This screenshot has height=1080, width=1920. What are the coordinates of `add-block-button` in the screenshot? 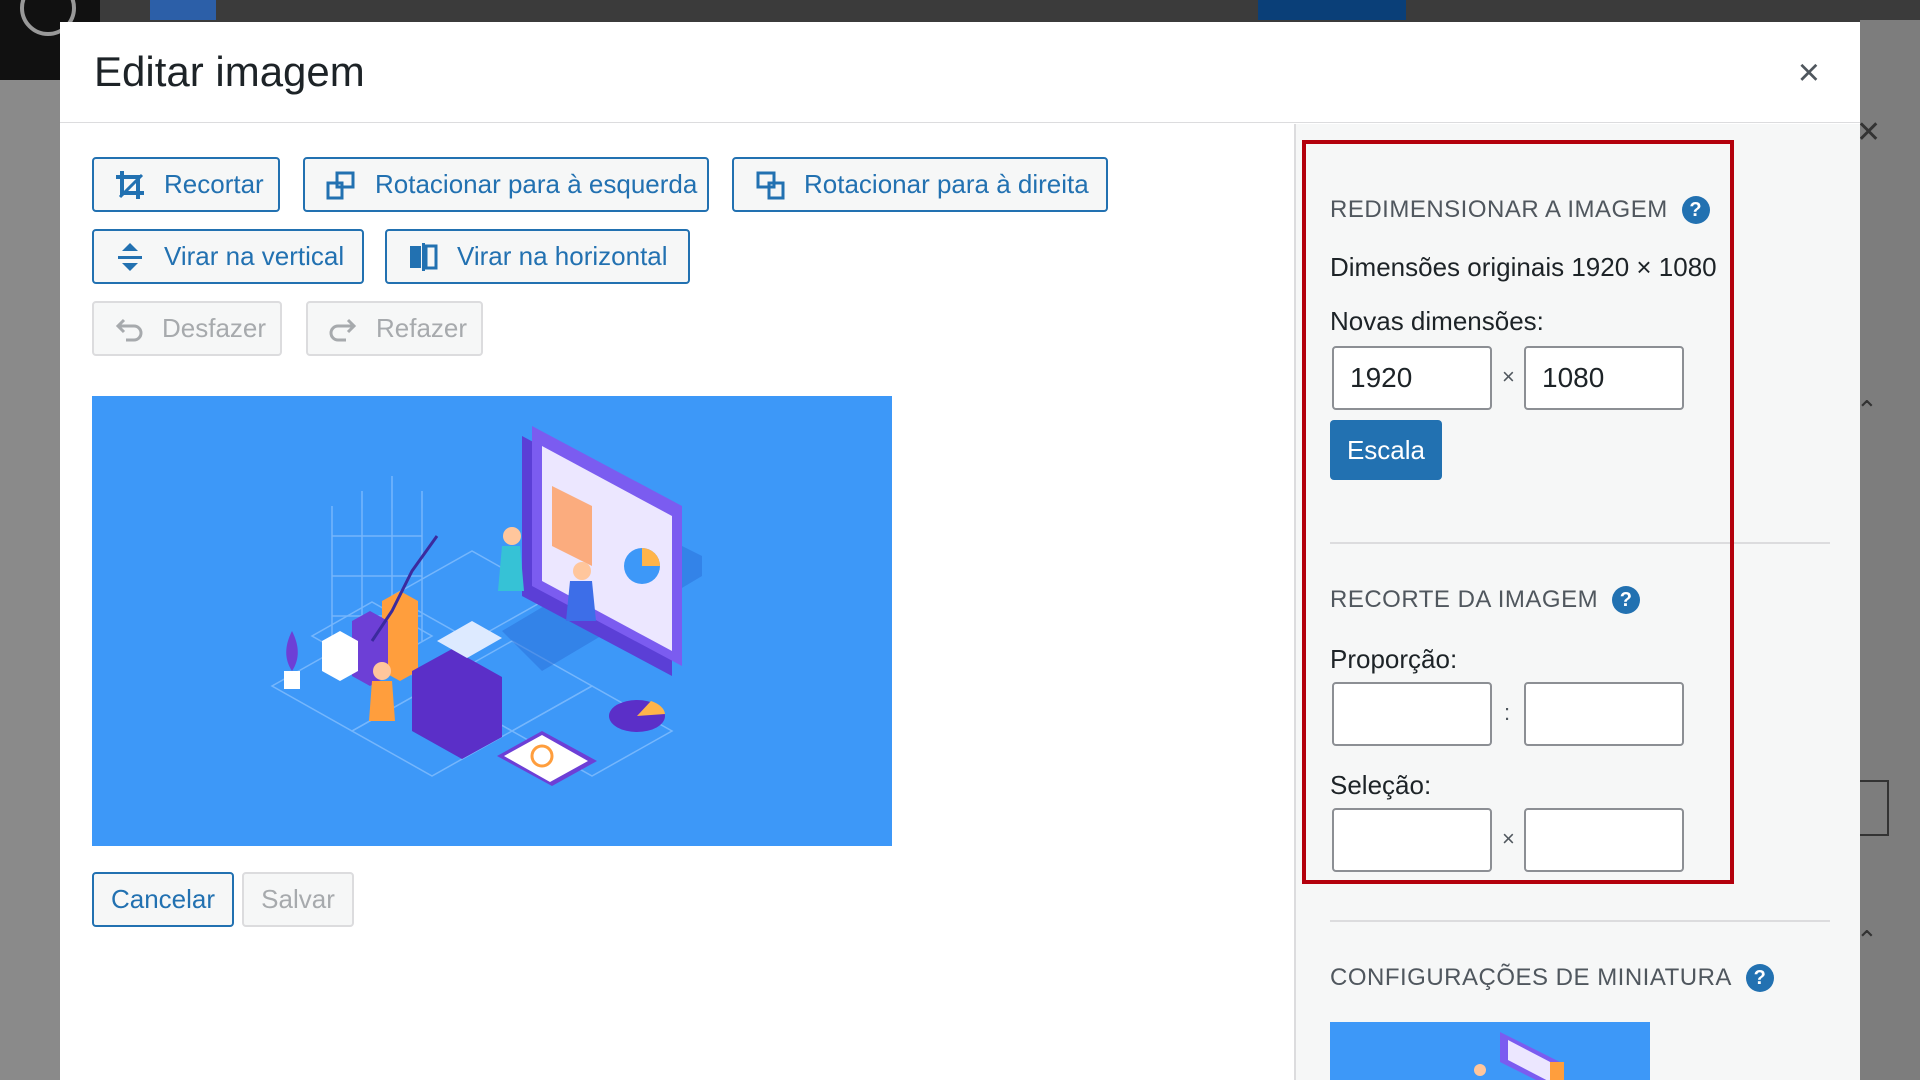 It's located at (183, 10).